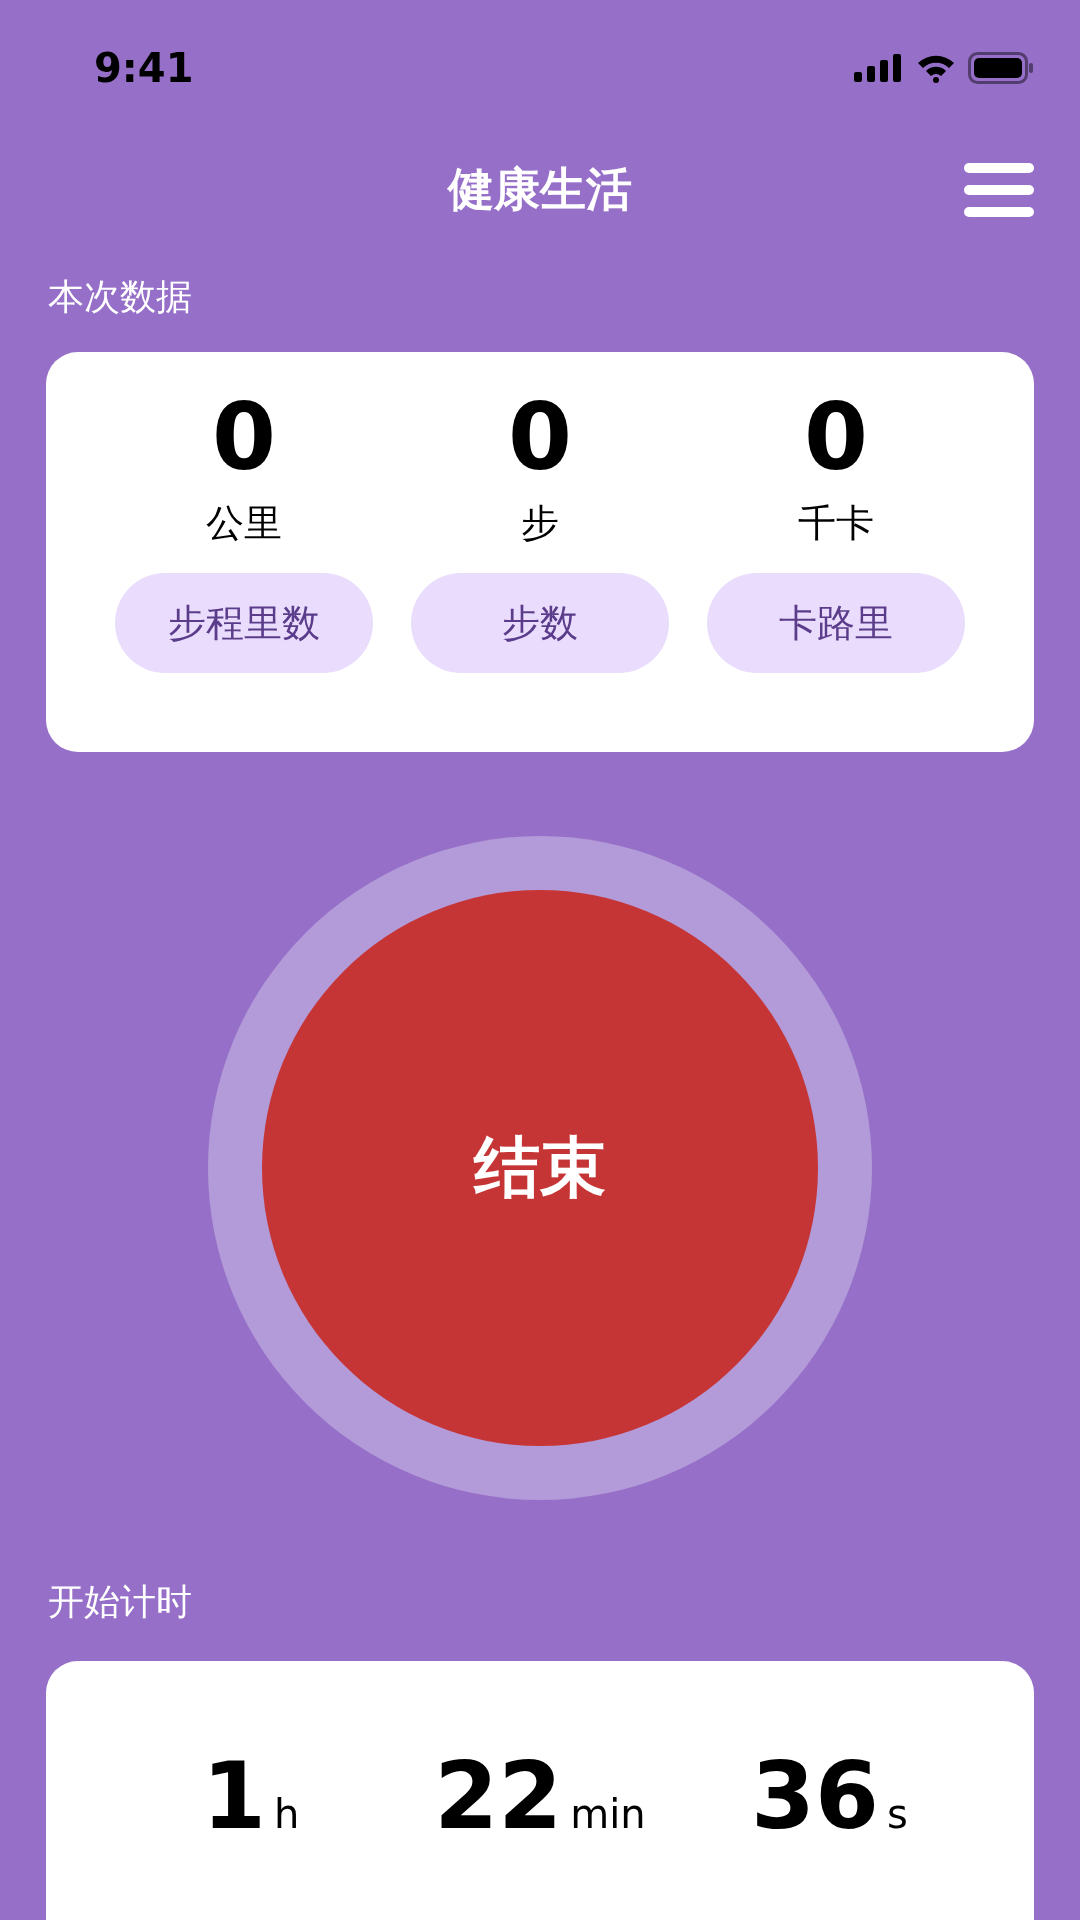 Image resolution: width=1080 pixels, height=1920 pixels. I want to click on stat-button: 卡路里, so click(836, 623).